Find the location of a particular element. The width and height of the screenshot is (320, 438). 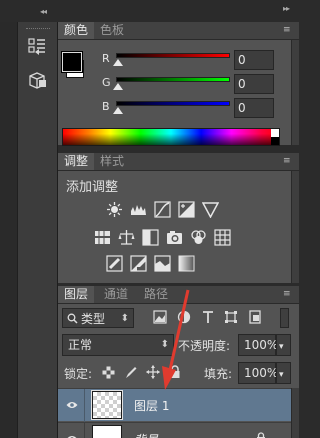

annotation-arrow-icon is located at coordinates (176, 339).